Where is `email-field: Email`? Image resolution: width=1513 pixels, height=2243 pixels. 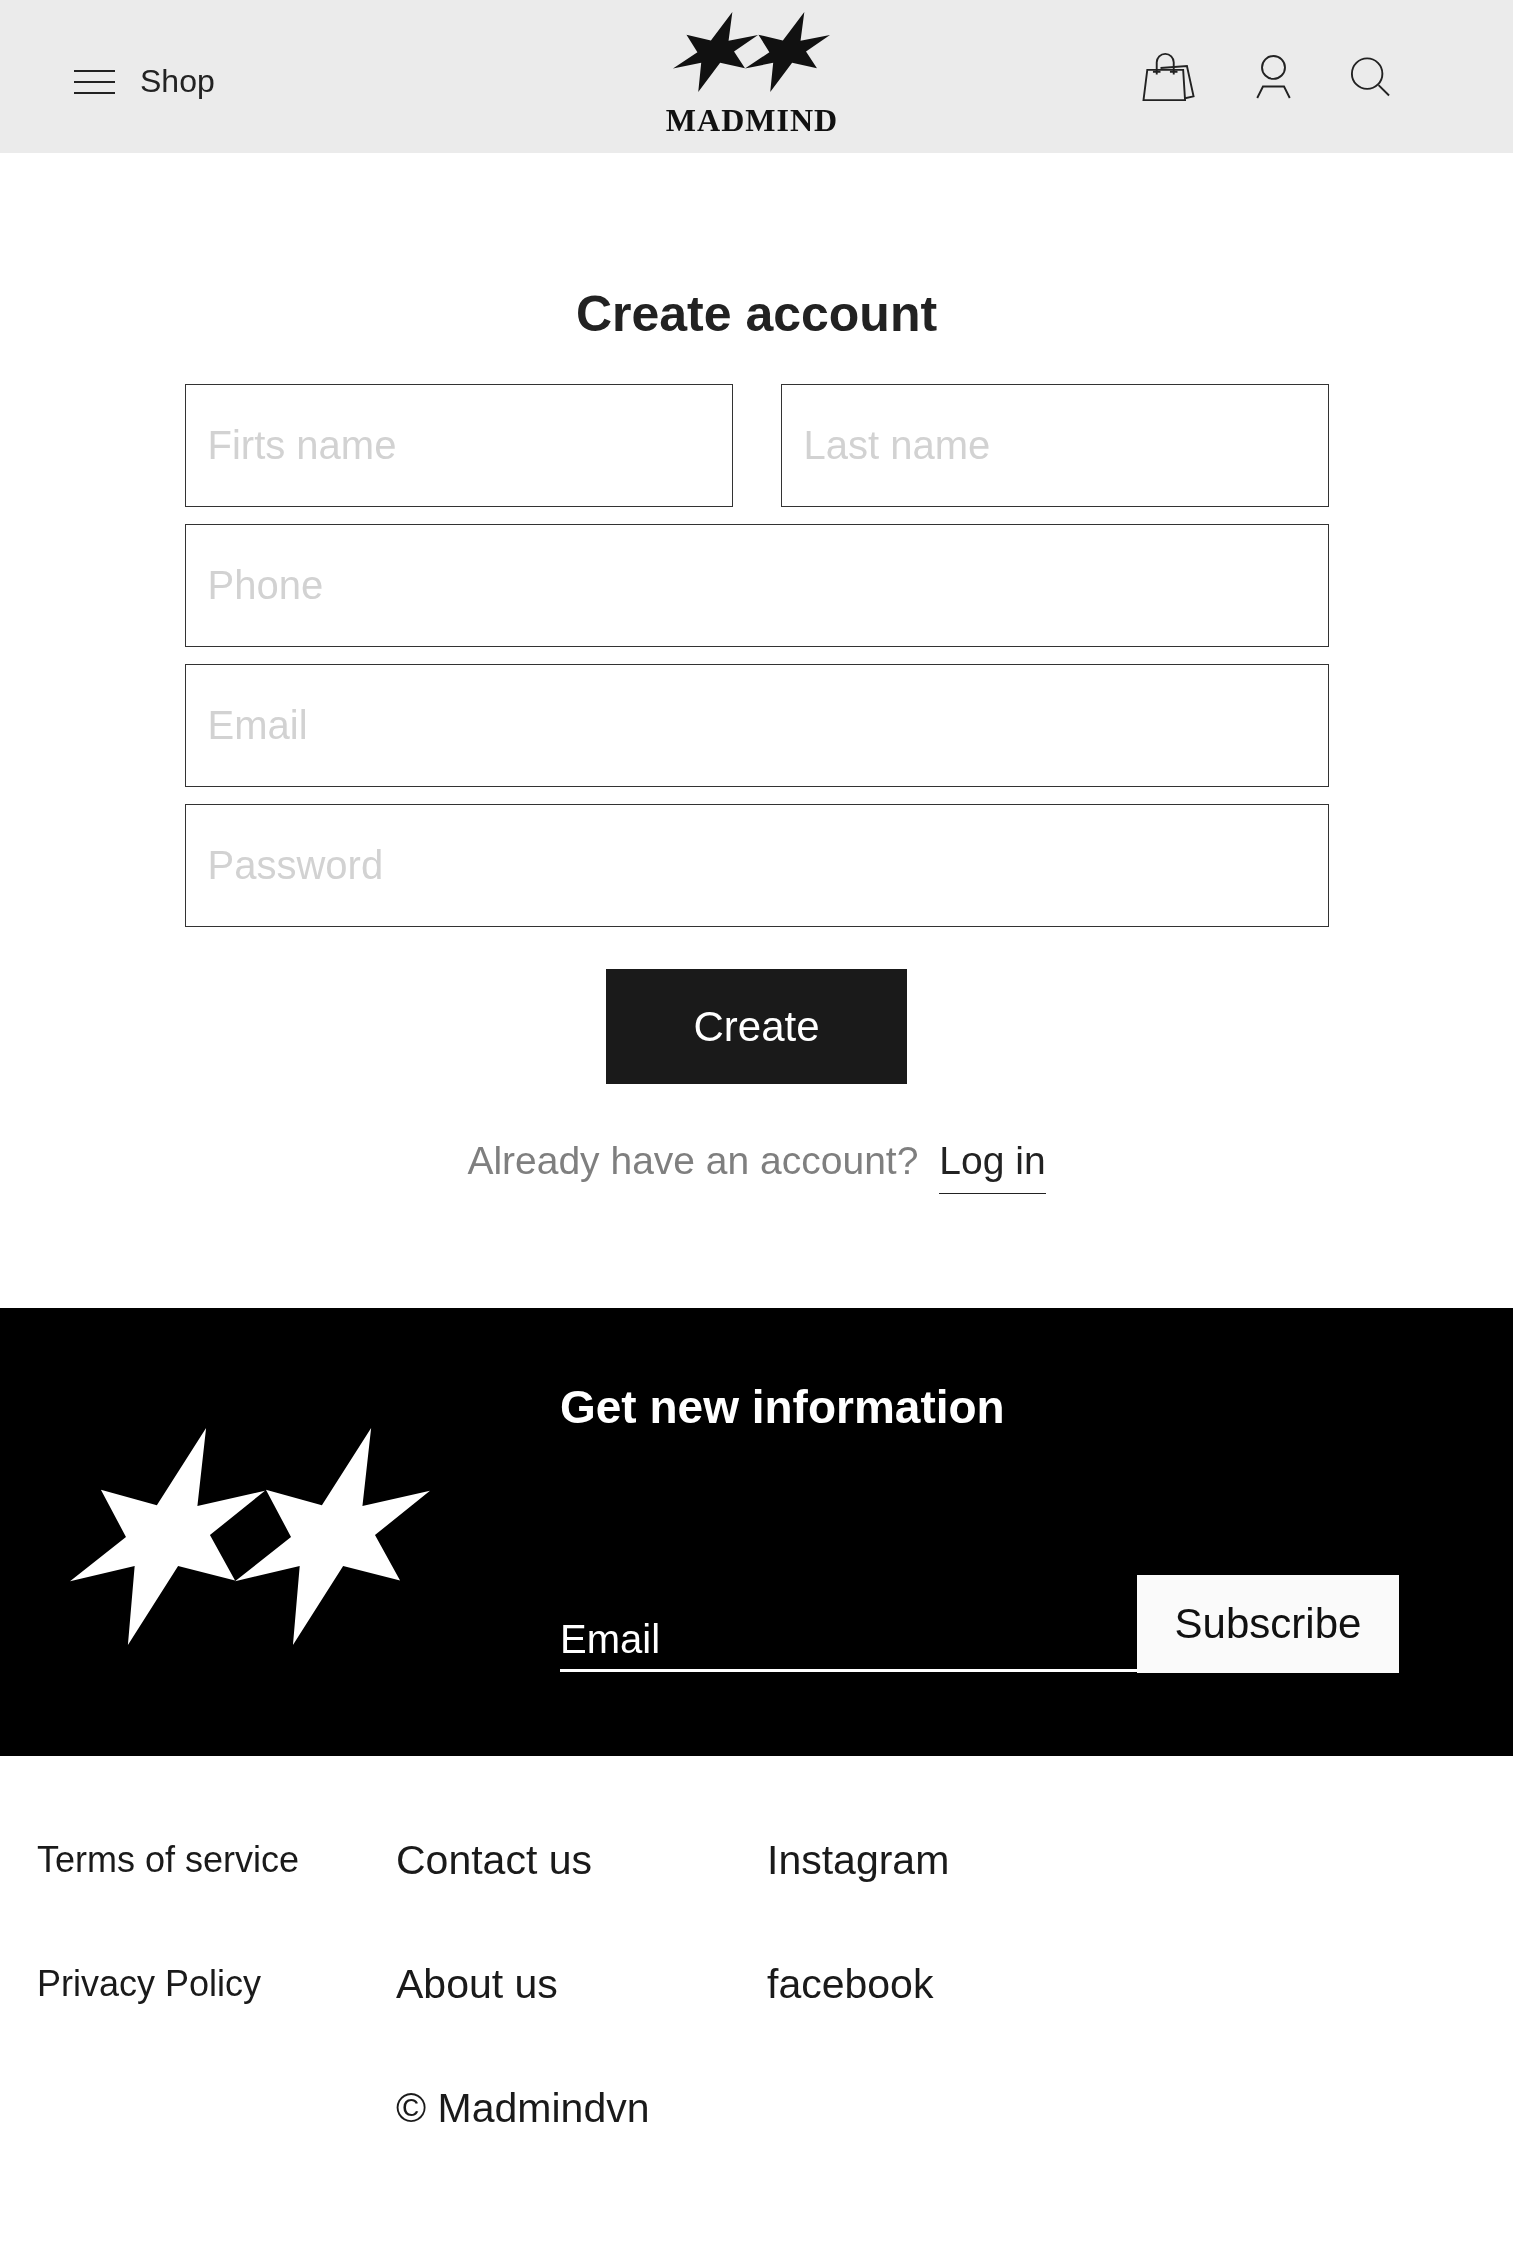 email-field: Email is located at coordinates (848, 1640).